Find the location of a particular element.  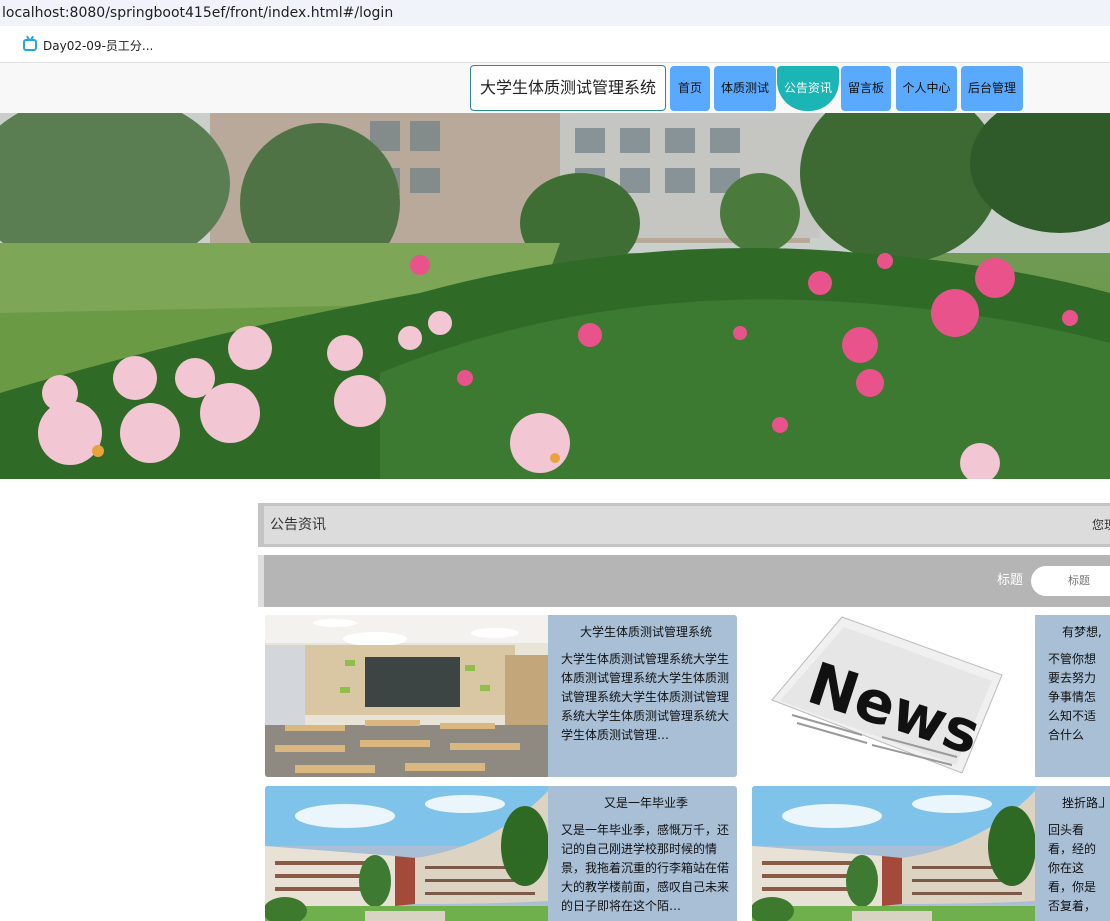

nav-message-board: 留言板 is located at coordinates (866, 88).